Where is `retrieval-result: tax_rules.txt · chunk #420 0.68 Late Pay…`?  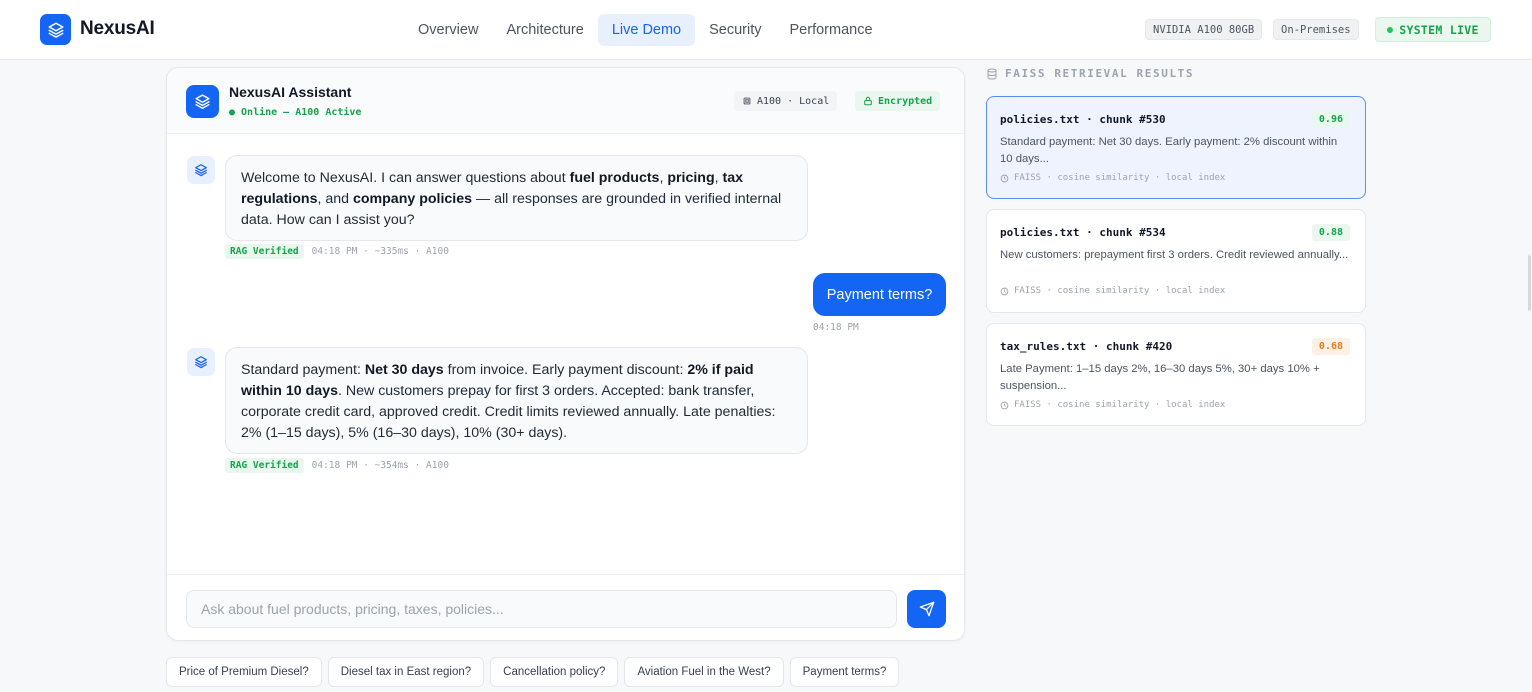 retrieval-result: tax_rules.txt · chunk #420 0.68 Late Pay… is located at coordinates (1176, 374).